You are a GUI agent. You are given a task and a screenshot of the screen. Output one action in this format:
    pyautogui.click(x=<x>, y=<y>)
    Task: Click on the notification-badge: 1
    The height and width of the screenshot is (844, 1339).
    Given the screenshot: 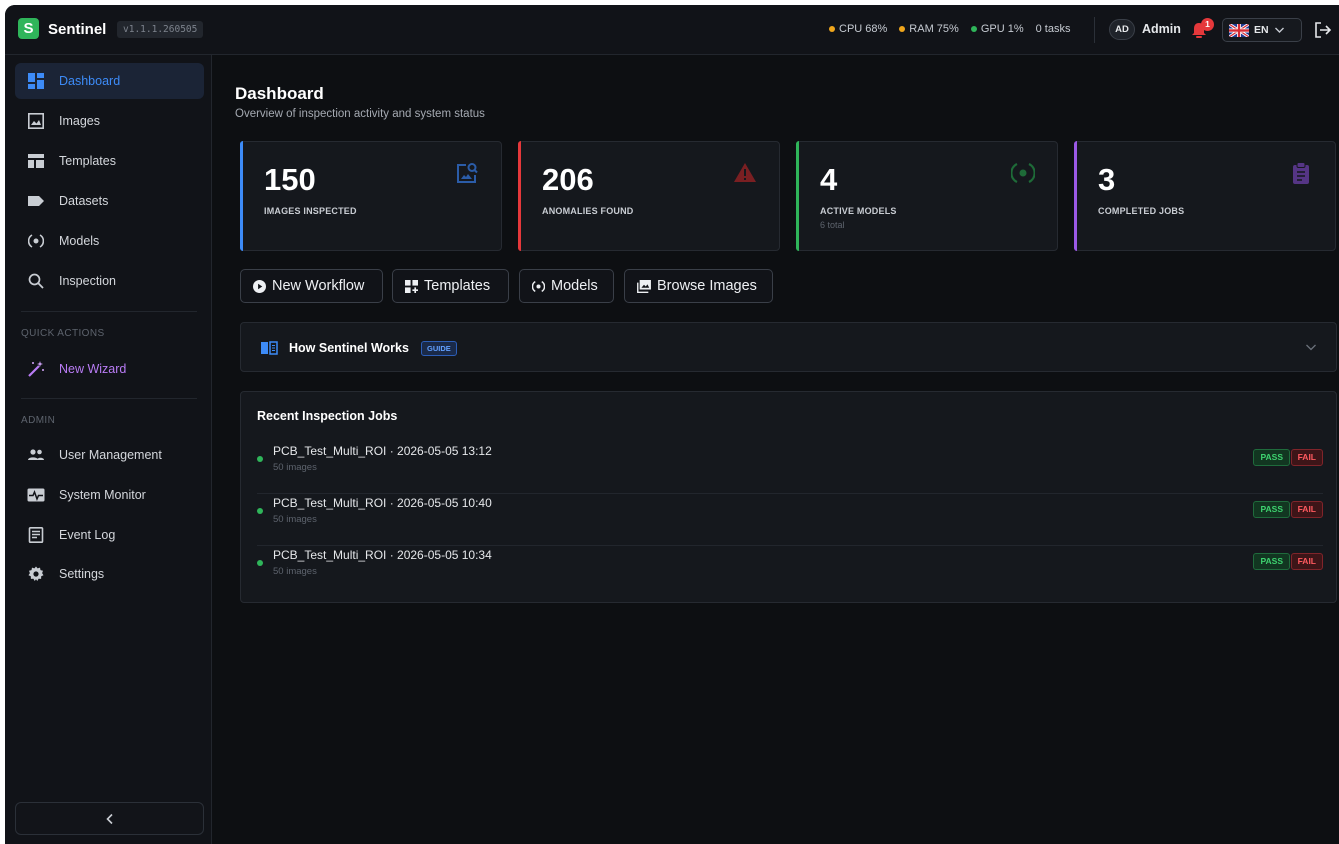 What is the action you would take?
    pyautogui.click(x=1207, y=24)
    